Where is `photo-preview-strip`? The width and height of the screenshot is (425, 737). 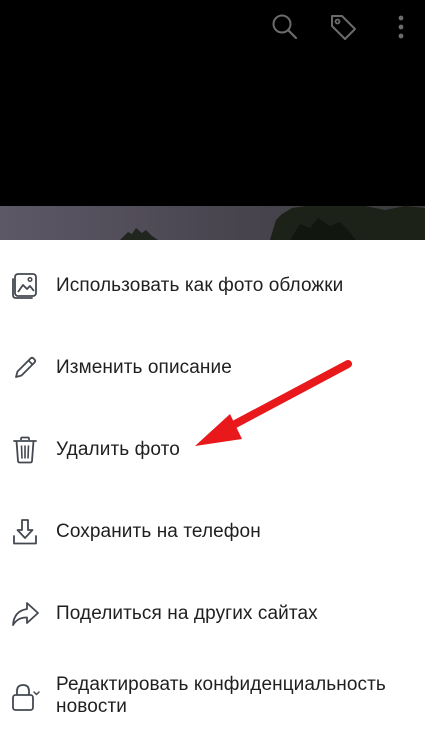
photo-preview-strip is located at coordinates (212, 223).